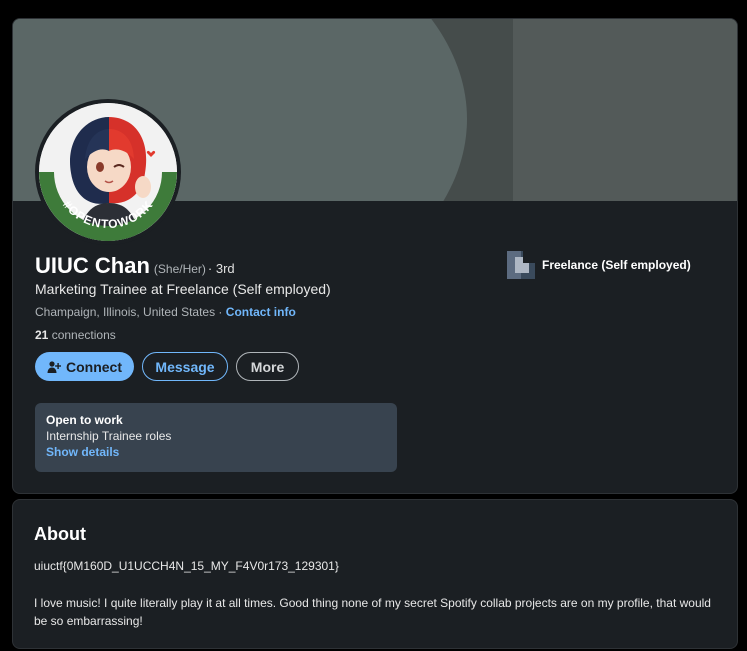 The height and width of the screenshot is (651, 747). Describe the element at coordinates (616, 265) in the screenshot. I see `company-name: Freelance (Self employed)` at that location.